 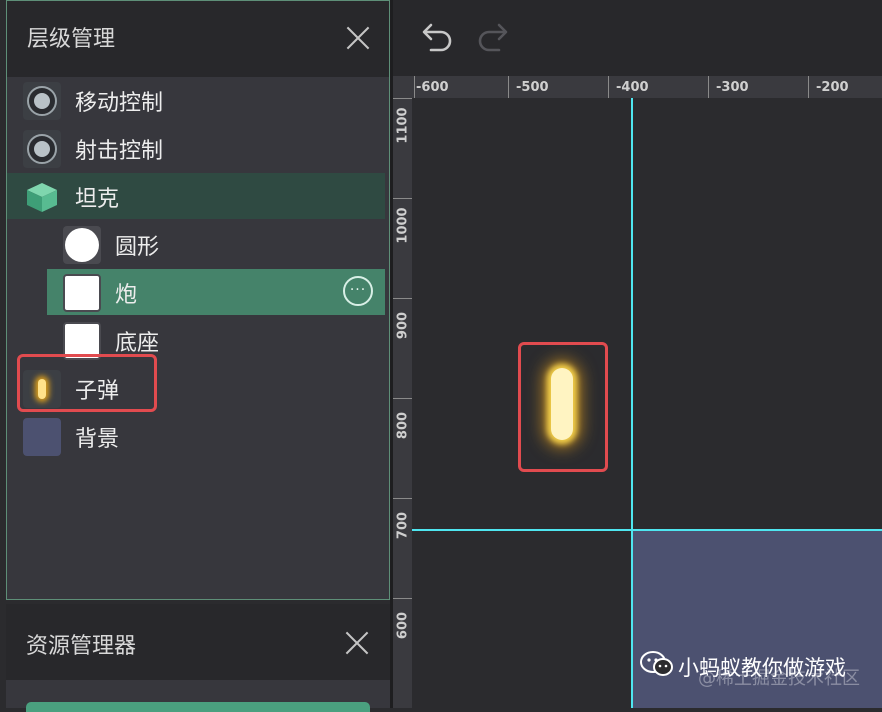 What do you see at coordinates (403, 325) in the screenshot?
I see `ruler-tick-label: 900` at bounding box center [403, 325].